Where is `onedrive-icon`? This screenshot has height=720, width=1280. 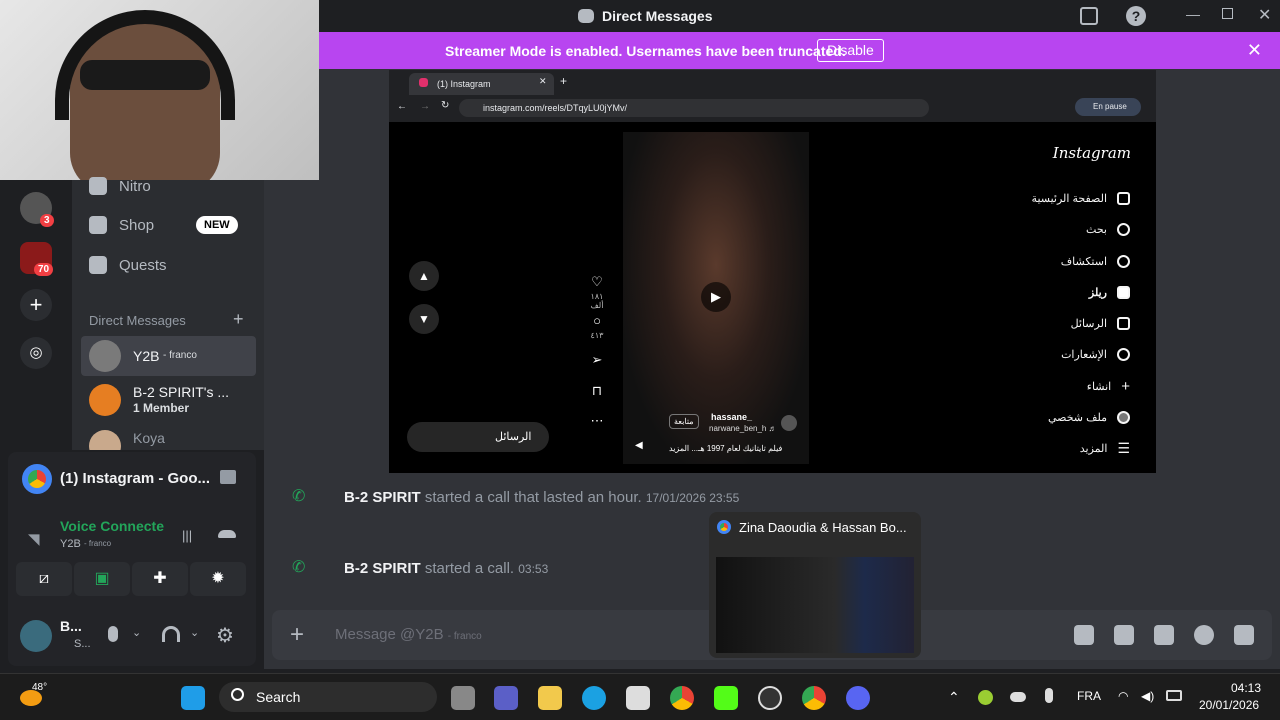 onedrive-icon is located at coordinates (1018, 697).